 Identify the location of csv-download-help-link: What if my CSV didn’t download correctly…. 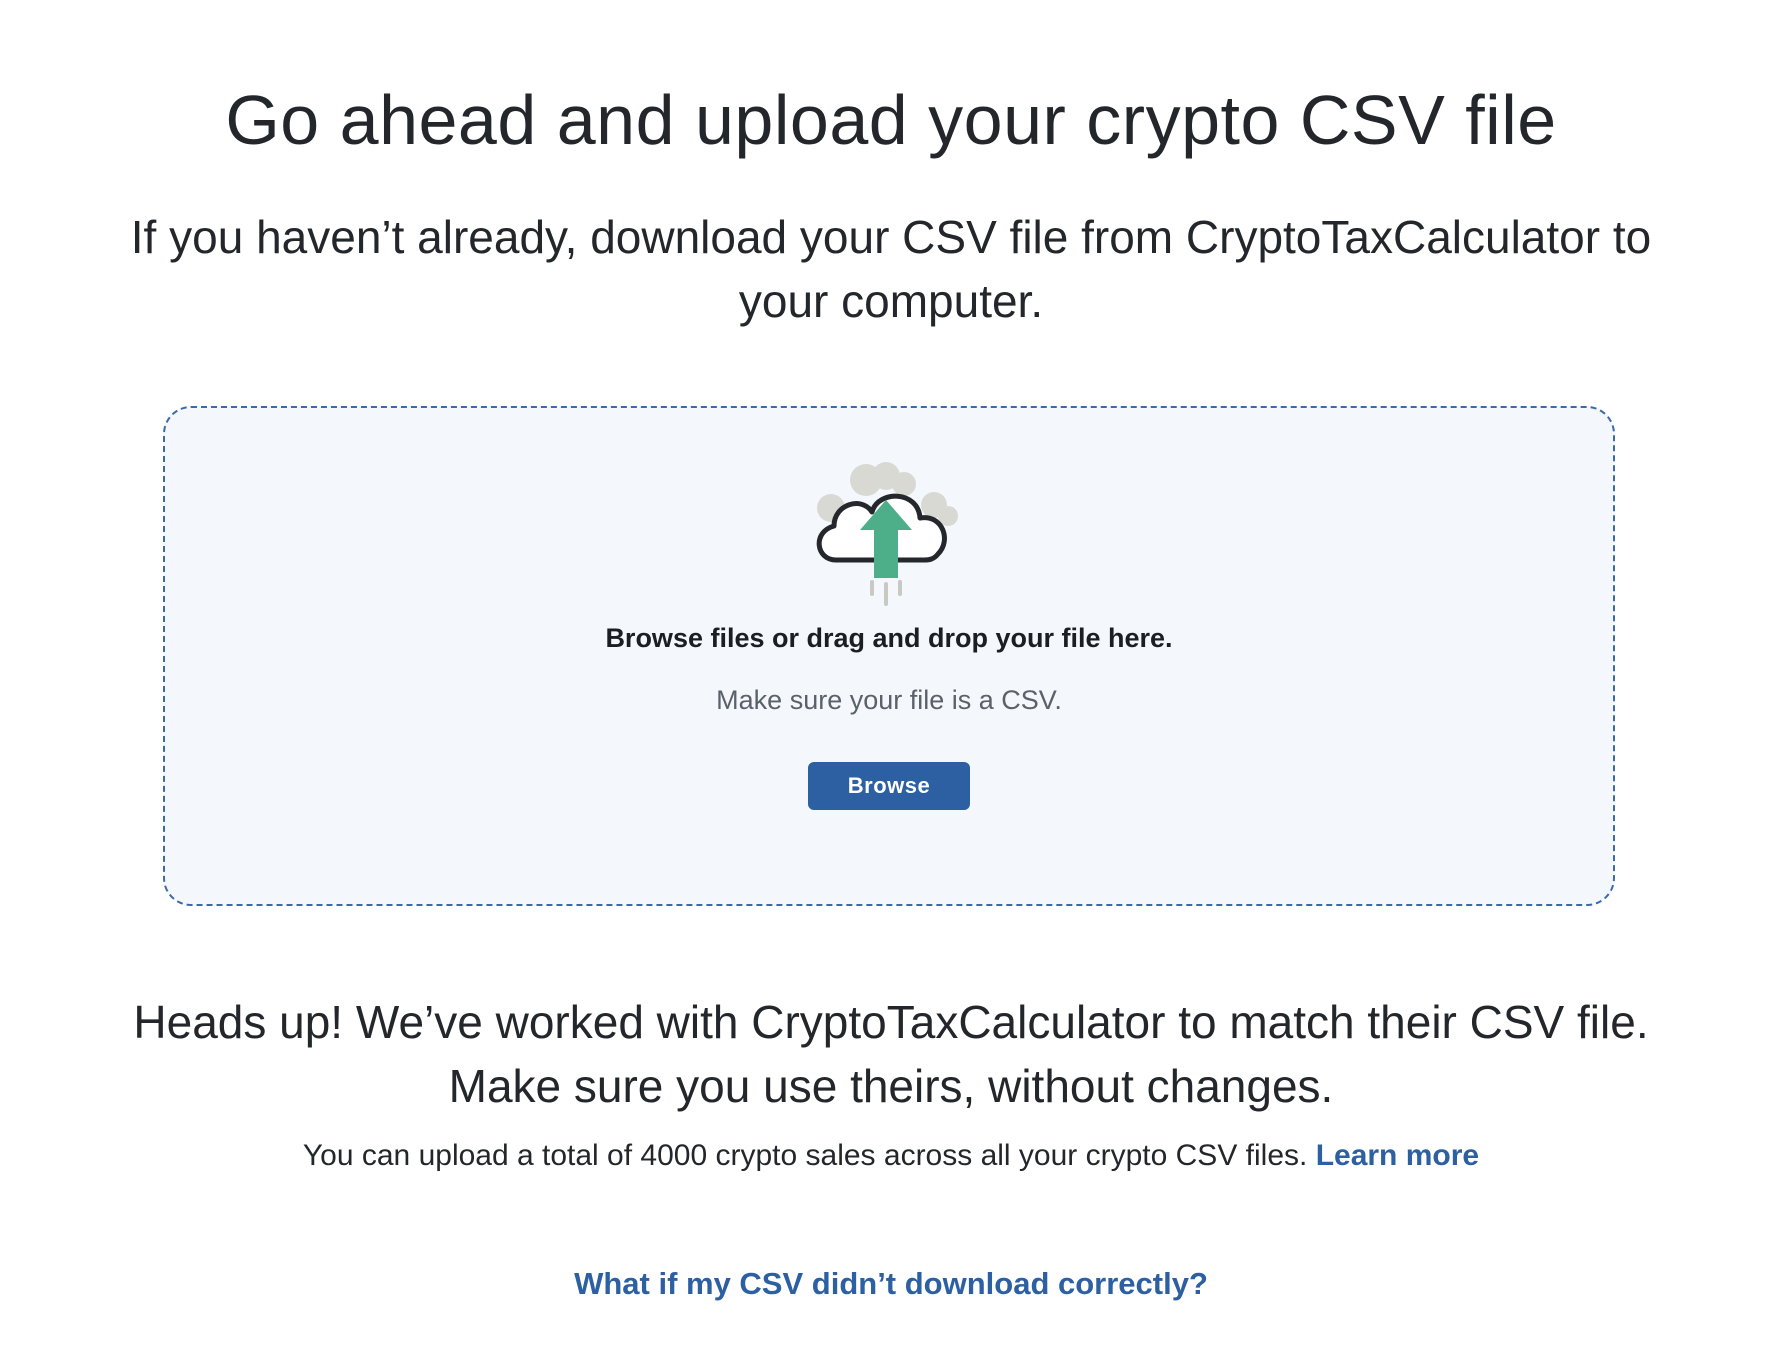
(891, 1283).